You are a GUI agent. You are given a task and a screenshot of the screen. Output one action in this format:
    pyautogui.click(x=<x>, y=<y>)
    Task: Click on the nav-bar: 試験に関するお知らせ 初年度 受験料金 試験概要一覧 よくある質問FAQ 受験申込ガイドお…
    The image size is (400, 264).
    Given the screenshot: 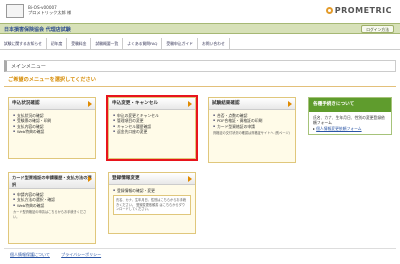 What is the action you would take?
    pyautogui.click(x=200, y=44)
    